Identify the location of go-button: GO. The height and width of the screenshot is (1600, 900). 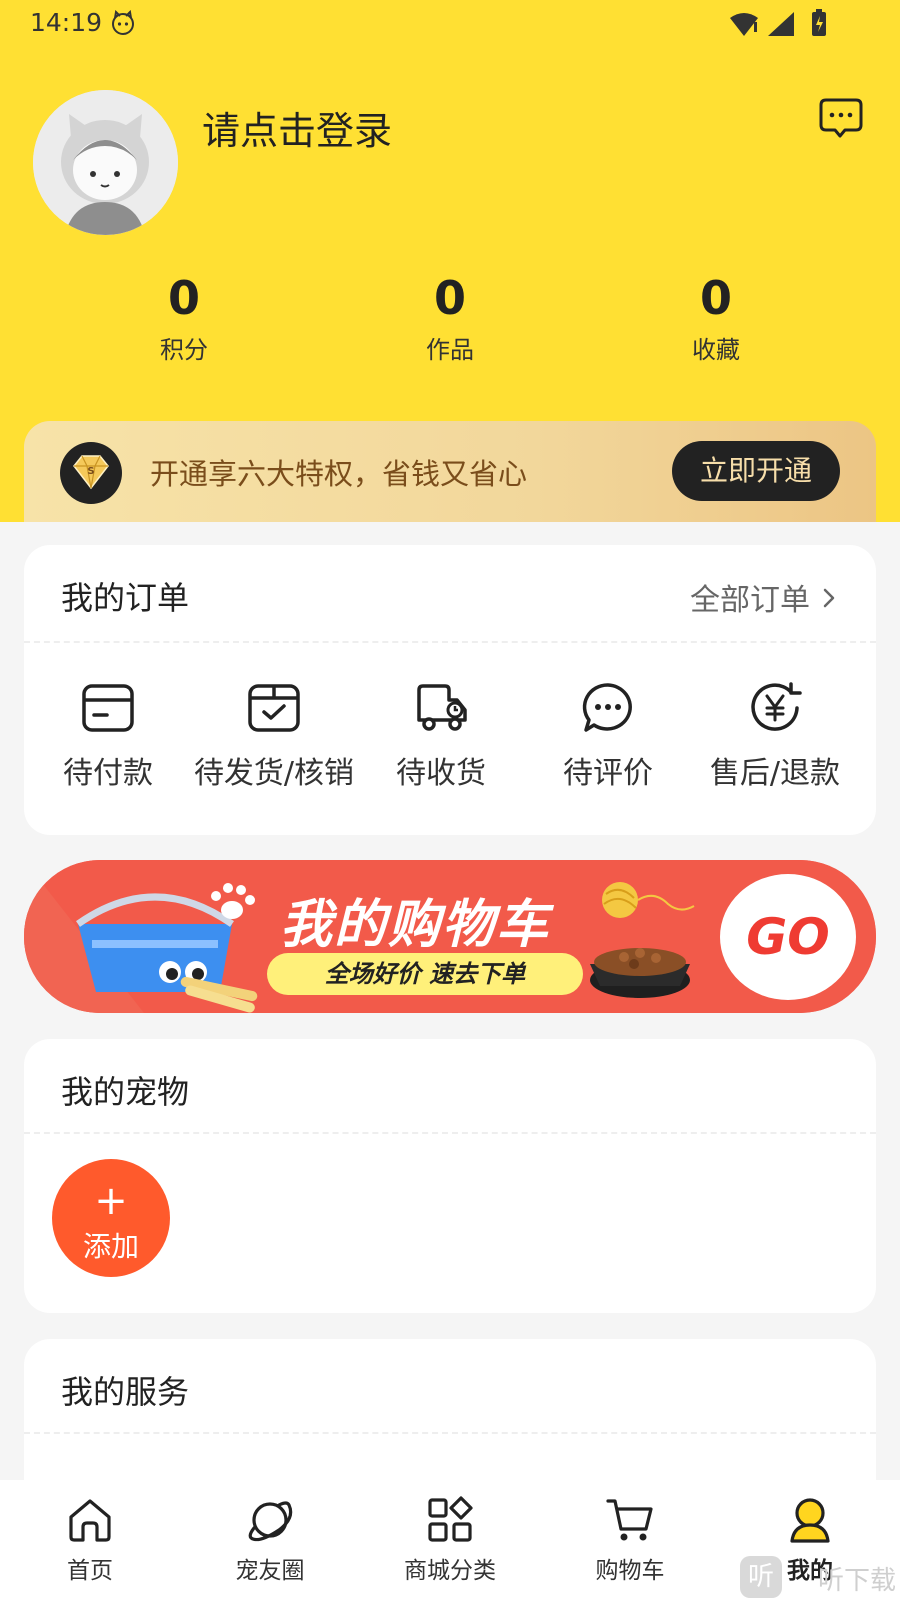
(788, 937).